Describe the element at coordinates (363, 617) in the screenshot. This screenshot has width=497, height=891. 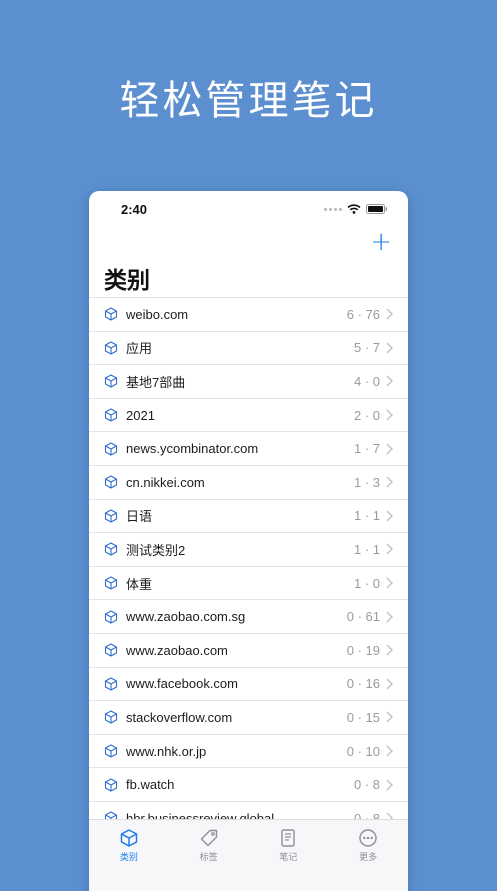
I see `category-count: 0 · 61` at that location.